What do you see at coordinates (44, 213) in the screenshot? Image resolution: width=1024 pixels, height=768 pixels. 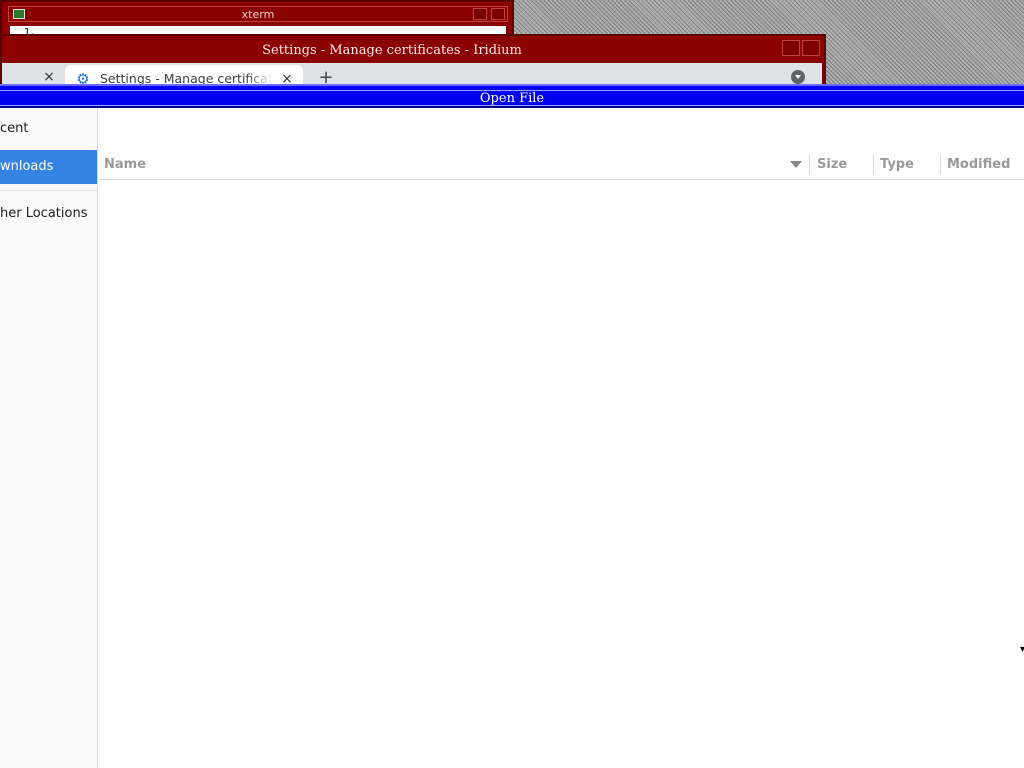 I see `sidebar-item-label: her Locations` at bounding box center [44, 213].